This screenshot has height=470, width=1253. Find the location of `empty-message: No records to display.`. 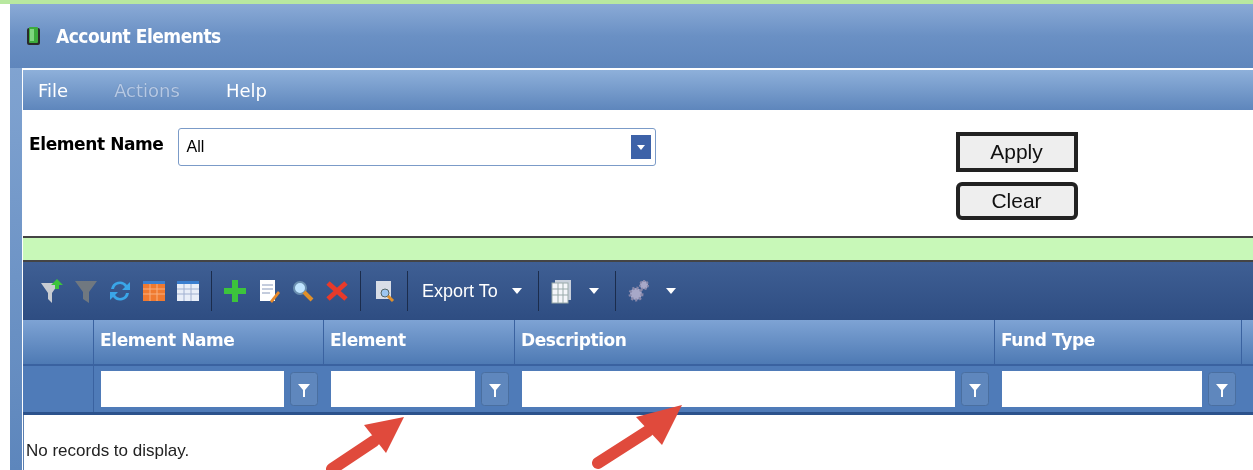

empty-message: No records to display. is located at coordinates (108, 451).